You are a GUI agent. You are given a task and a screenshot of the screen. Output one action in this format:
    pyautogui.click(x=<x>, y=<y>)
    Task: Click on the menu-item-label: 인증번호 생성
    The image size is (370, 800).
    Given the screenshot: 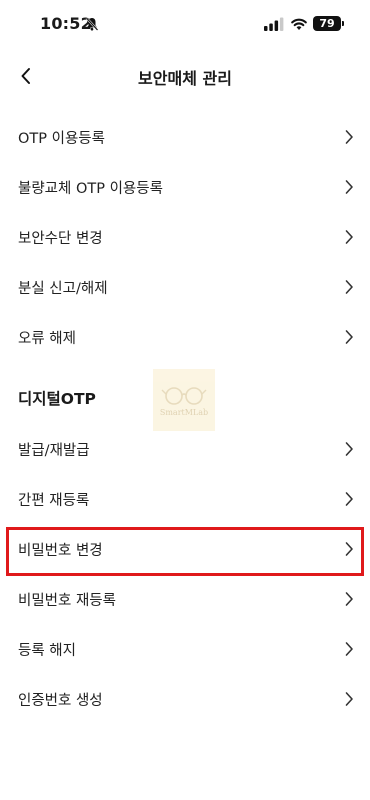 What is the action you would take?
    pyautogui.click(x=60, y=700)
    